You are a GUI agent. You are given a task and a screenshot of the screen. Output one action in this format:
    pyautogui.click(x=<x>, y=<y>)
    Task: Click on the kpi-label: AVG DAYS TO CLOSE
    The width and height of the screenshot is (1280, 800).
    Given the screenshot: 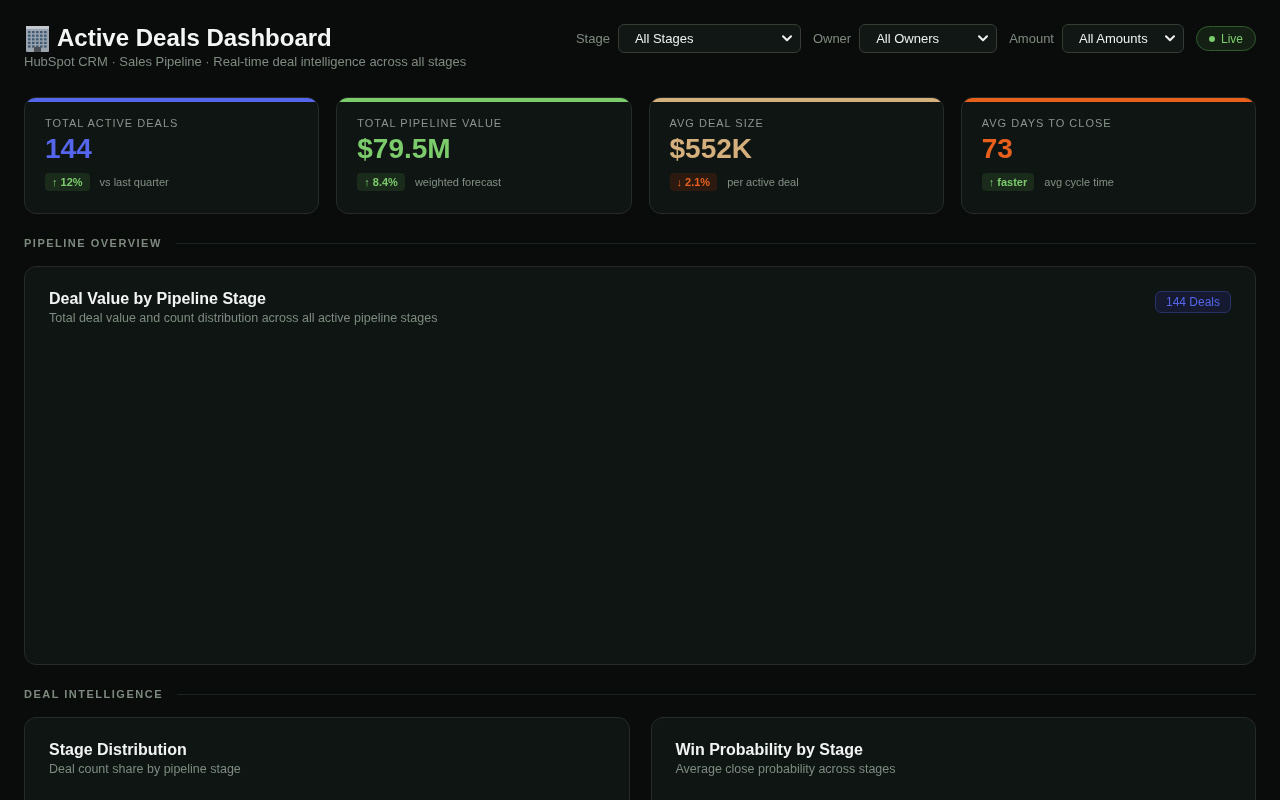 What is the action you would take?
    pyautogui.click(x=1047, y=123)
    